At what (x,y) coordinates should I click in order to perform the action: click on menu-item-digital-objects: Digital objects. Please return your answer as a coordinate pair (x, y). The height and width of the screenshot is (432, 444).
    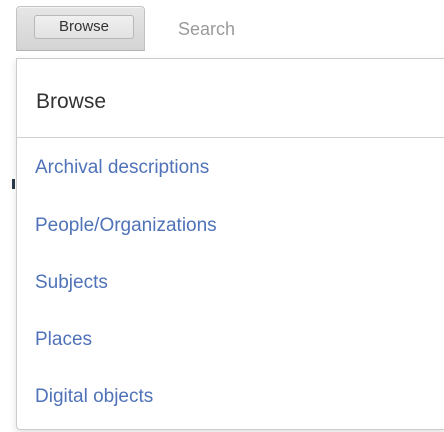
    Looking at the image, I should click on (230, 396).